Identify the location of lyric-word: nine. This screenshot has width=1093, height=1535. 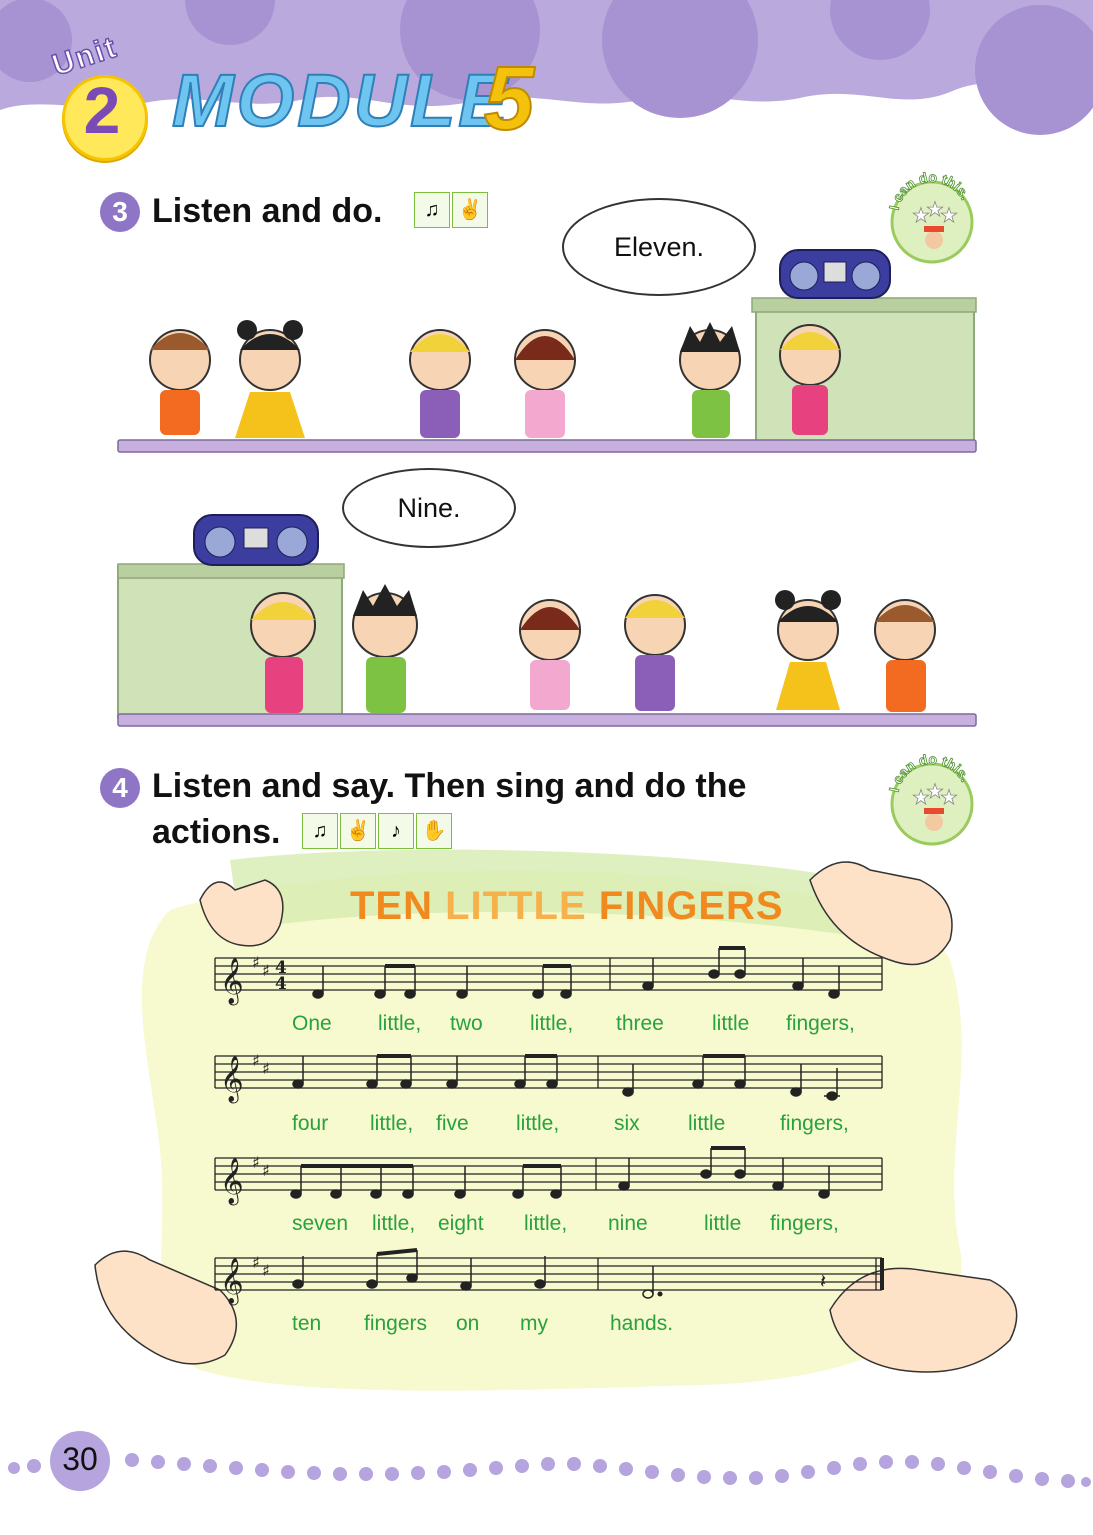
(628, 1223).